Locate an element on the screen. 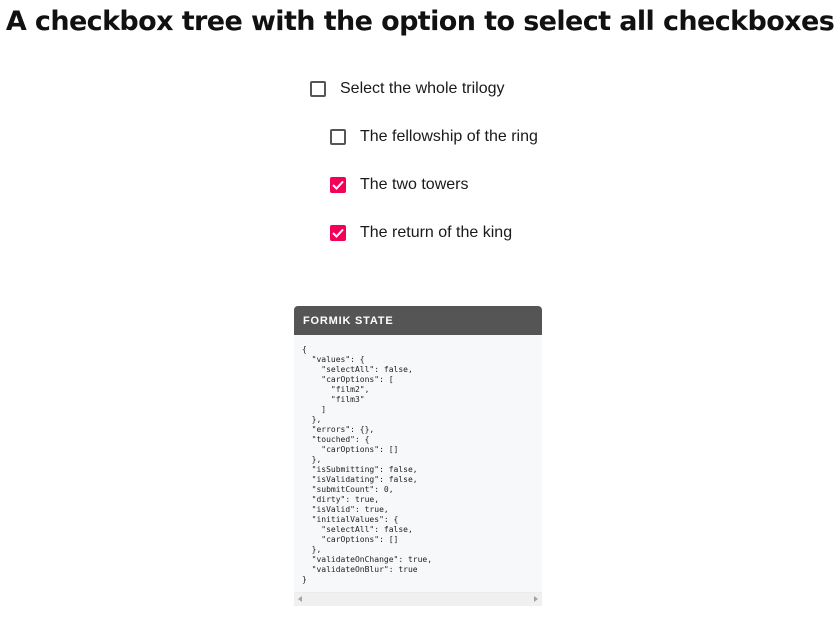  checkbox-film2: The two towers is located at coordinates (399, 185).